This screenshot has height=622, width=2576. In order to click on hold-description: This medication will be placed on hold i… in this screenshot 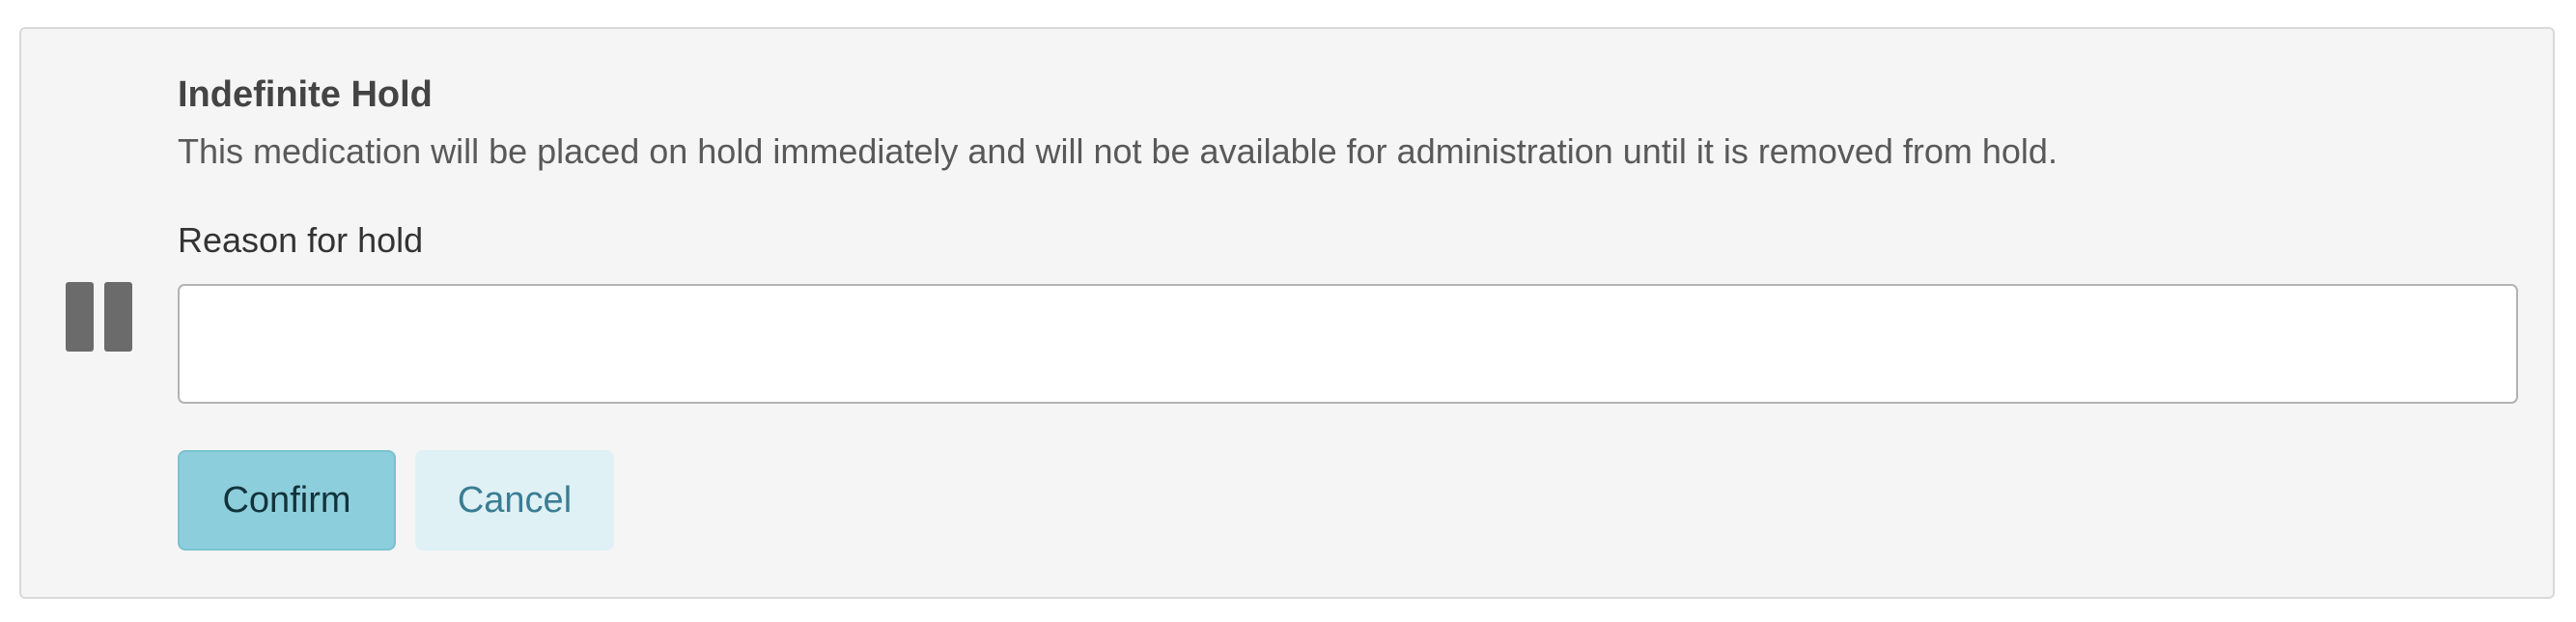, I will do `click(1118, 151)`.